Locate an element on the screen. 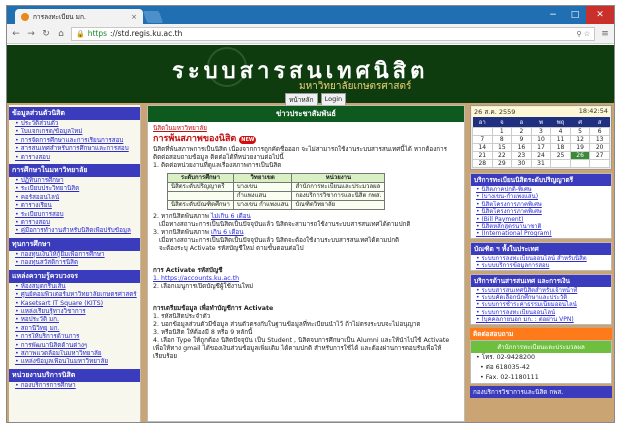 The height and width of the screenshot is (428, 621). sidebar-link: • ใบแจกเกรด/ข้อมูลใหม่ is located at coordinates (74, 132).